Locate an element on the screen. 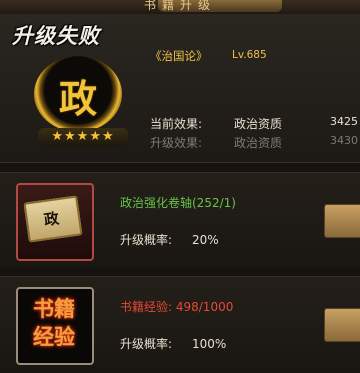  item-rate: 升级概率: 100% is located at coordinates (173, 343).